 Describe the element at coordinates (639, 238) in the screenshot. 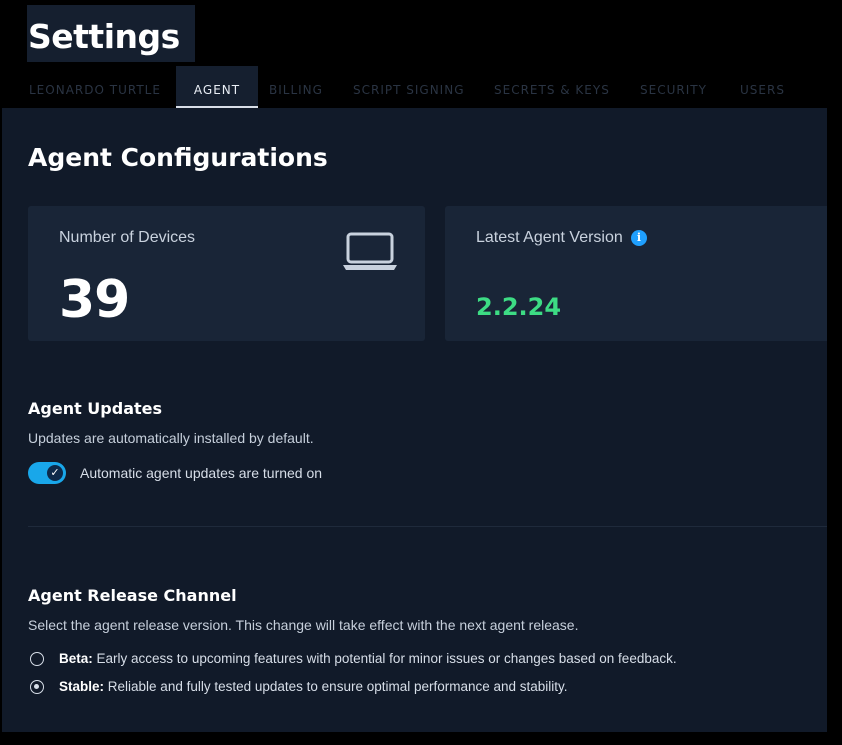

I see `info-icon: i` at that location.